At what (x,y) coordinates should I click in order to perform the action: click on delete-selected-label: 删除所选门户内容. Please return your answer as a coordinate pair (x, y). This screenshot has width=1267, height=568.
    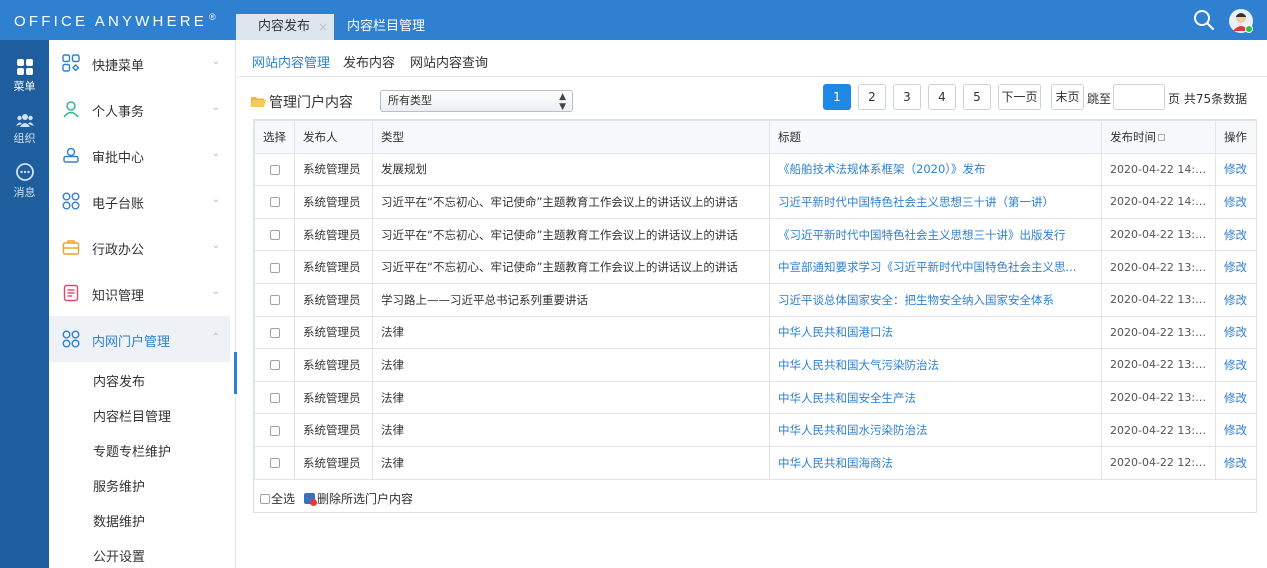
    Looking at the image, I should click on (365, 499).